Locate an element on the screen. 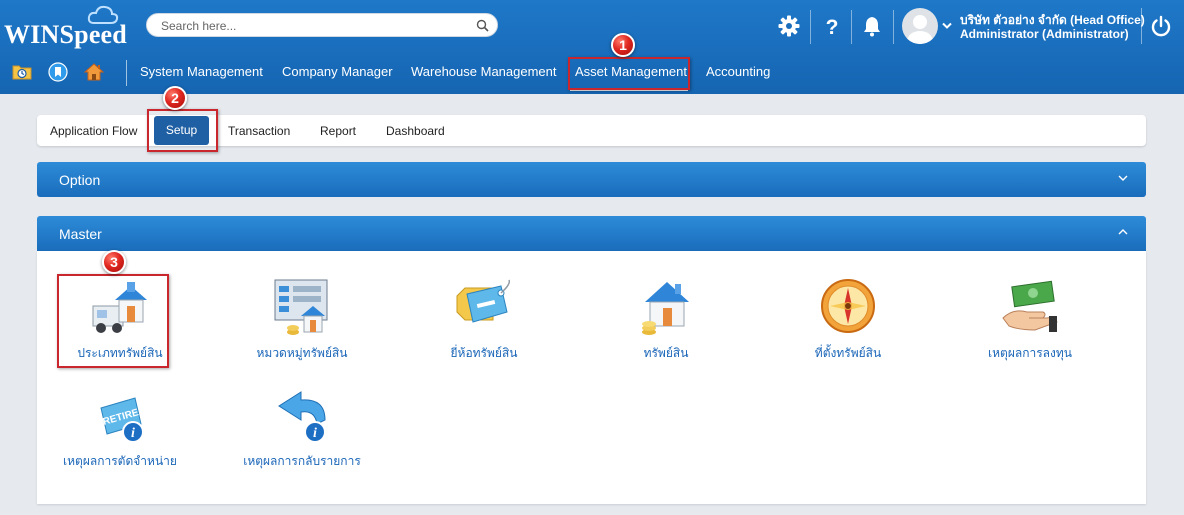 The width and height of the screenshot is (1184, 515). search-input is located at coordinates (311, 26).